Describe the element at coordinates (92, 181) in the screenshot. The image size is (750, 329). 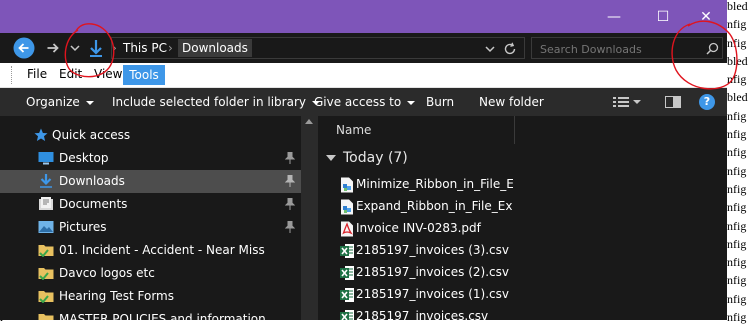
I see `nav-label-downloads: Downloads` at that location.